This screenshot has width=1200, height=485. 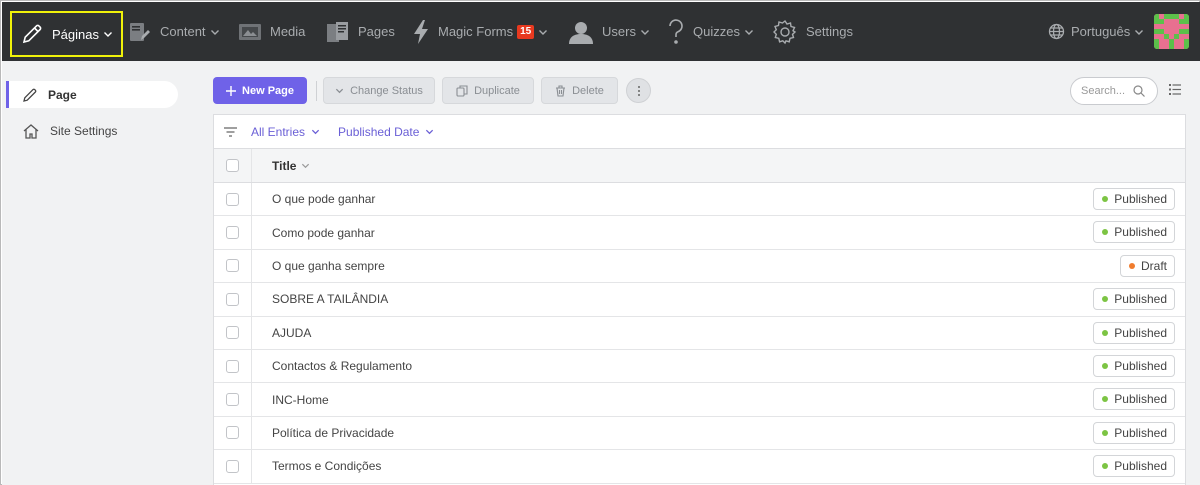 What do you see at coordinates (281, 166) in the screenshot?
I see `title-column-header: Title` at bounding box center [281, 166].